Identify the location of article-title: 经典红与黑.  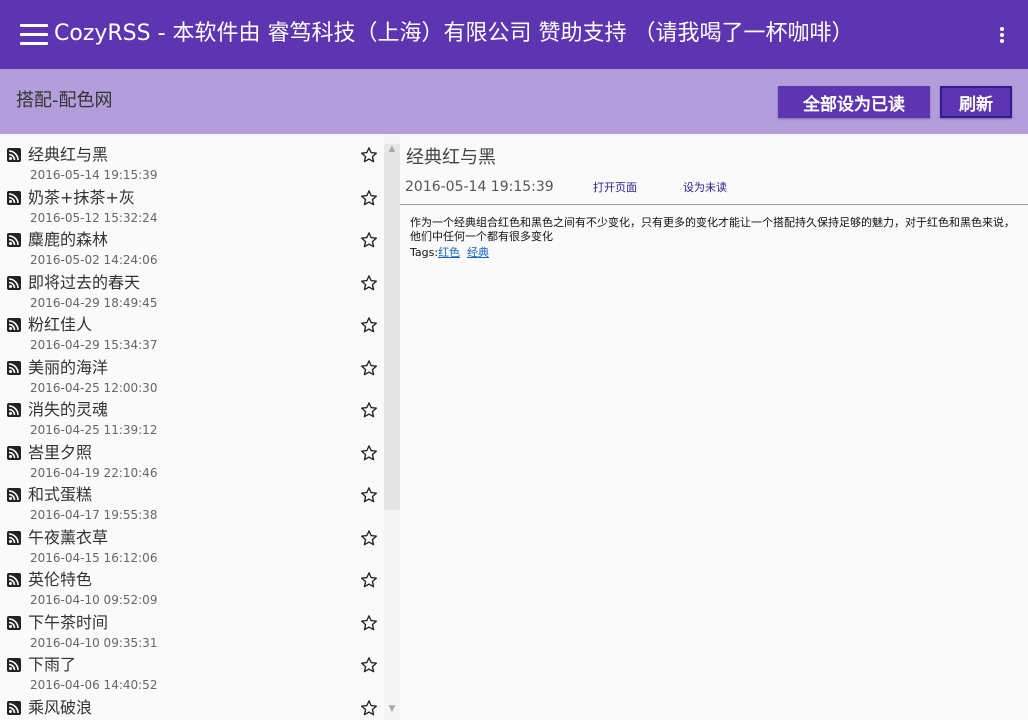
(451, 157).